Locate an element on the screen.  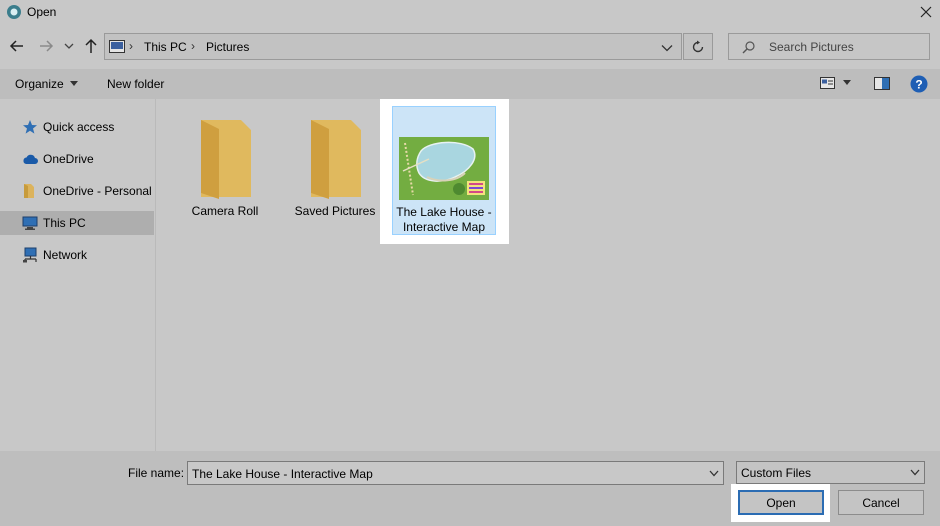
sidebar-item-quick-access: Quick access is located at coordinates (77, 127).